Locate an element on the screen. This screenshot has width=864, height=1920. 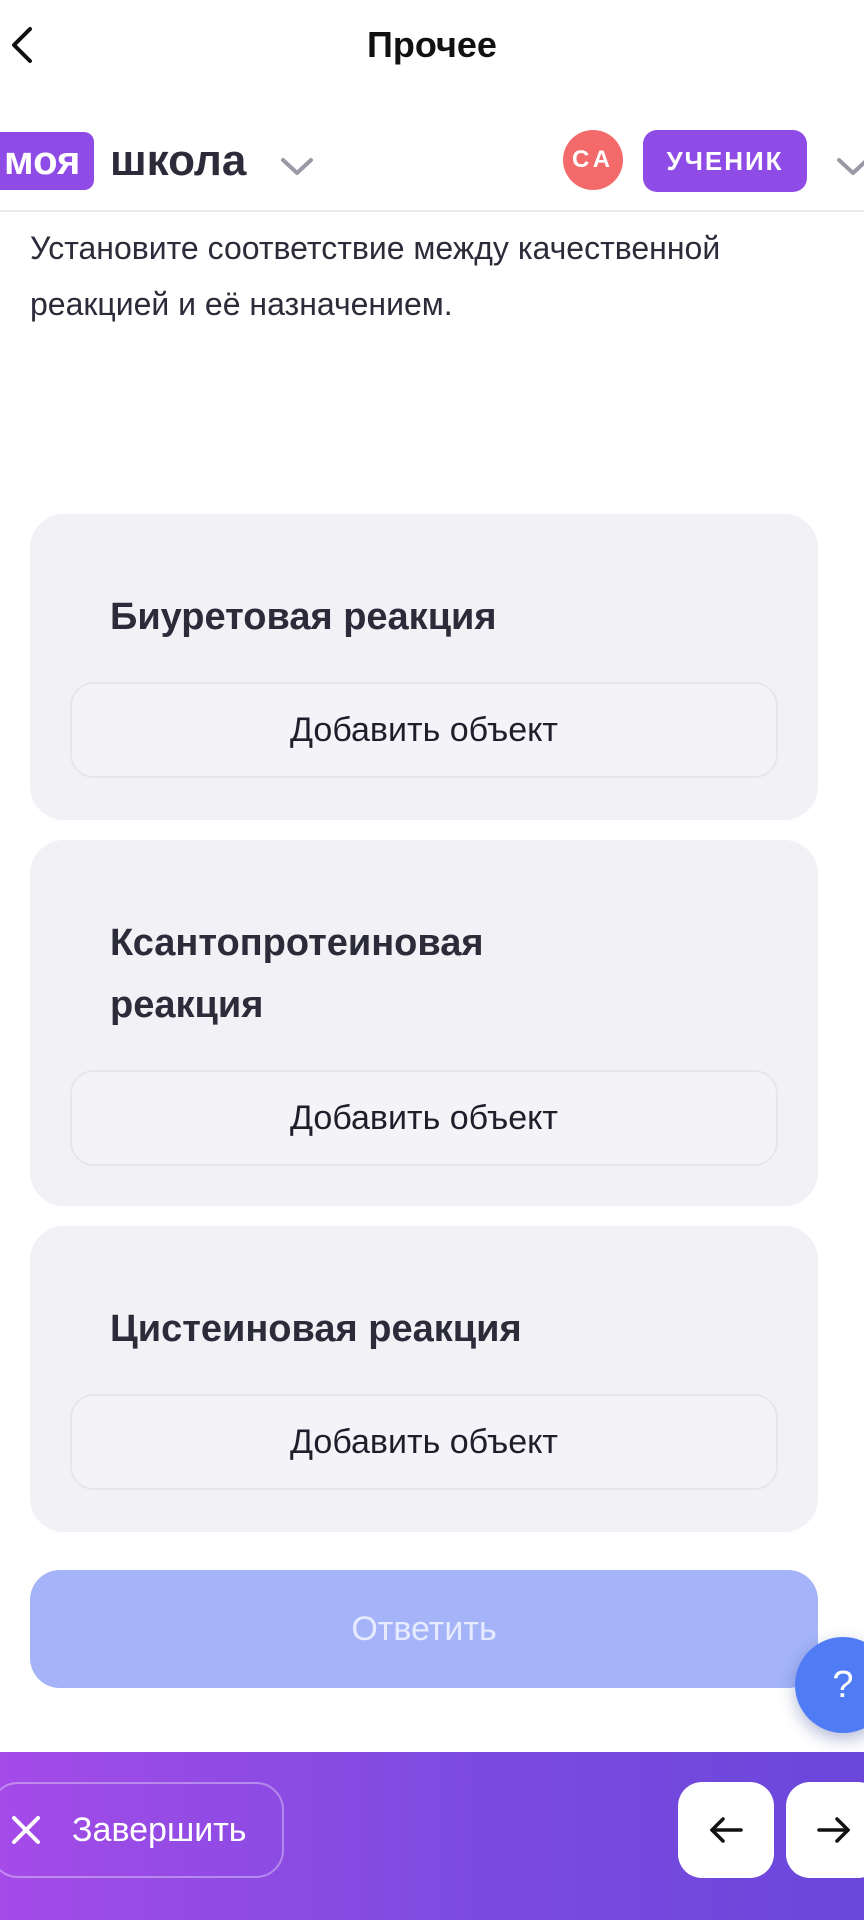
school-bar: моя школа СА УЧЕНИК is located at coordinates (432, 156).